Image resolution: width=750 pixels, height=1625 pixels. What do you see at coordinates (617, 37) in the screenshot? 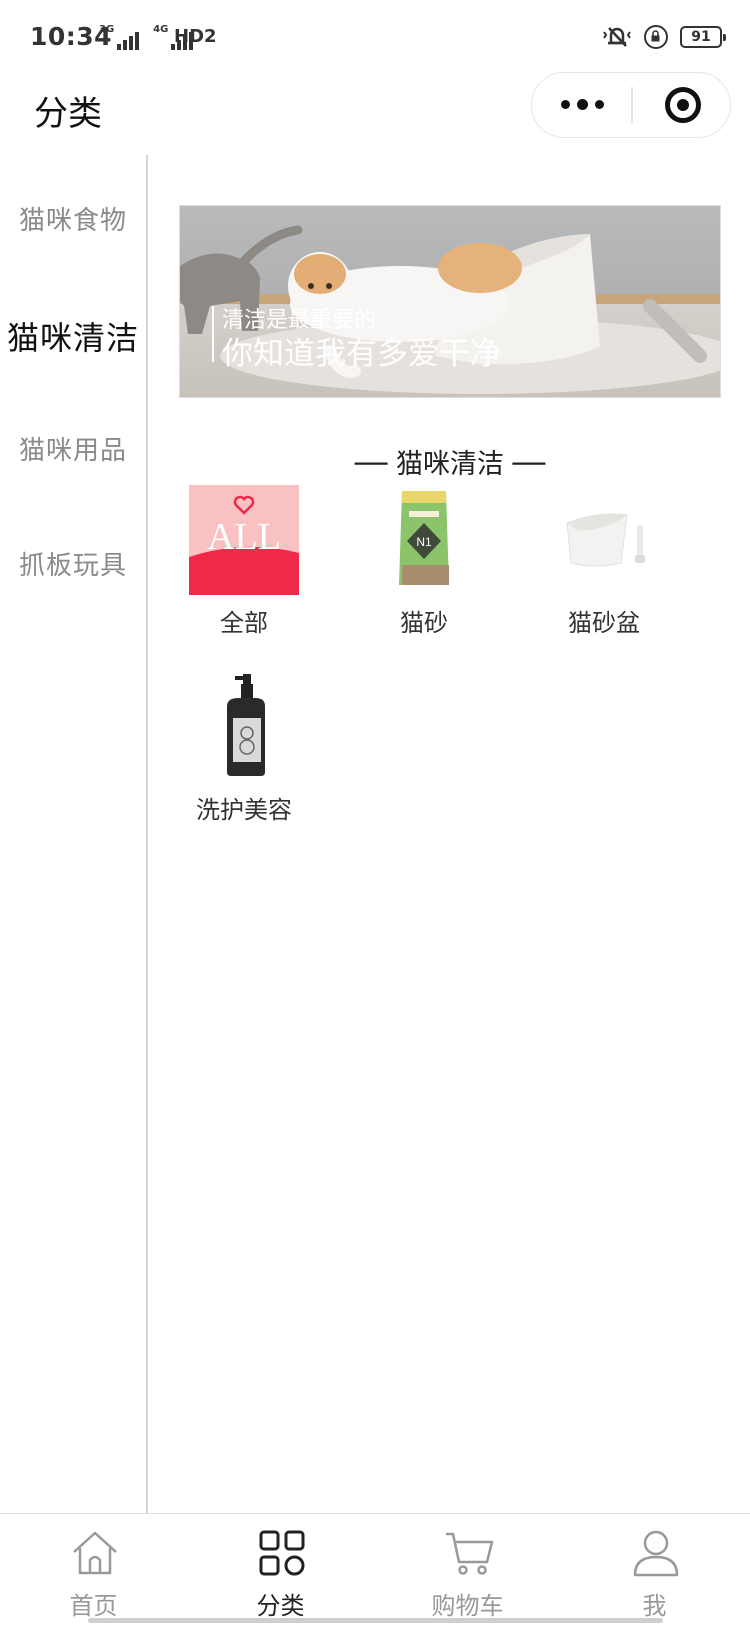
I see `vibrate-bell-icon` at bounding box center [617, 37].